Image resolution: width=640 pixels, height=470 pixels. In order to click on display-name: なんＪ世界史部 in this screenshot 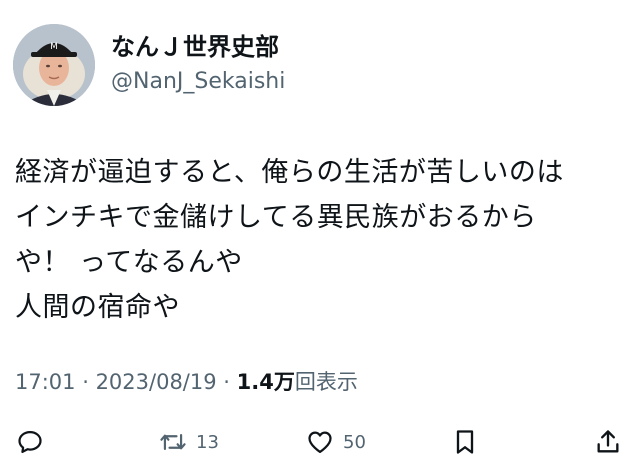, I will do `click(195, 47)`.